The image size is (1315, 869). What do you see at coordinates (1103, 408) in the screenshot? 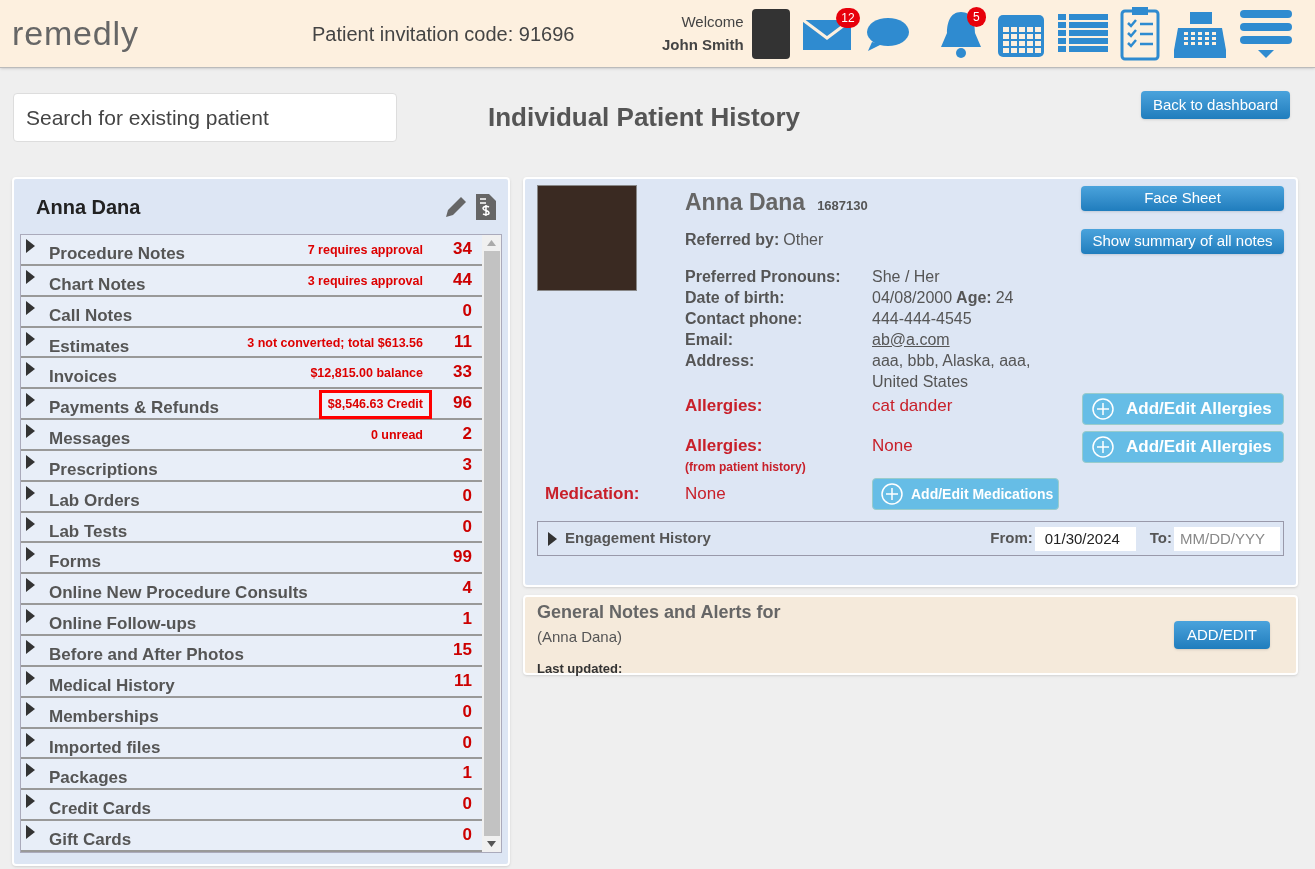
I see `plus-circle-icon` at bounding box center [1103, 408].